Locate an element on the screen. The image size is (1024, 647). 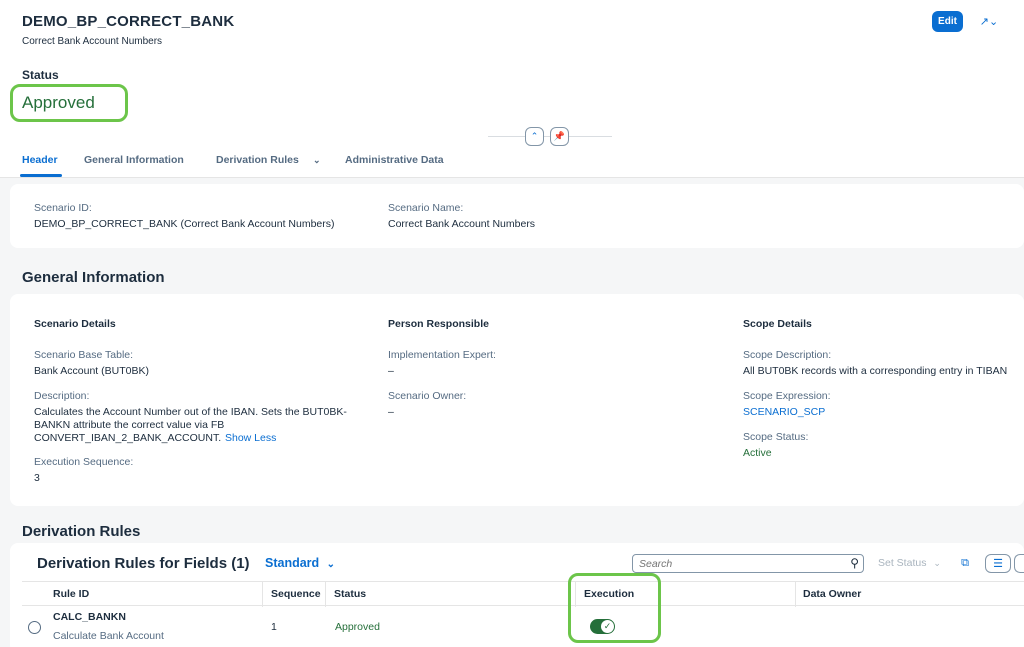
share-icon: ↗⌄ is located at coordinates (989, 22).